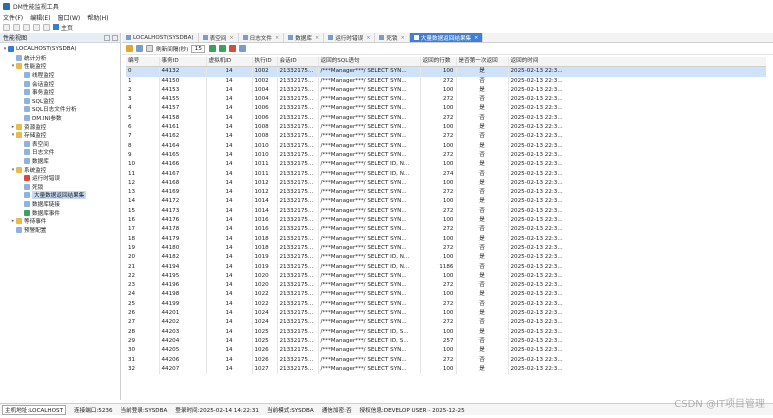 Image resolution: width=773 pixels, height=418 pixels. Describe the element at coordinates (60, 169) in the screenshot. I see `tree-item: ▾ 系统监控` at that location.